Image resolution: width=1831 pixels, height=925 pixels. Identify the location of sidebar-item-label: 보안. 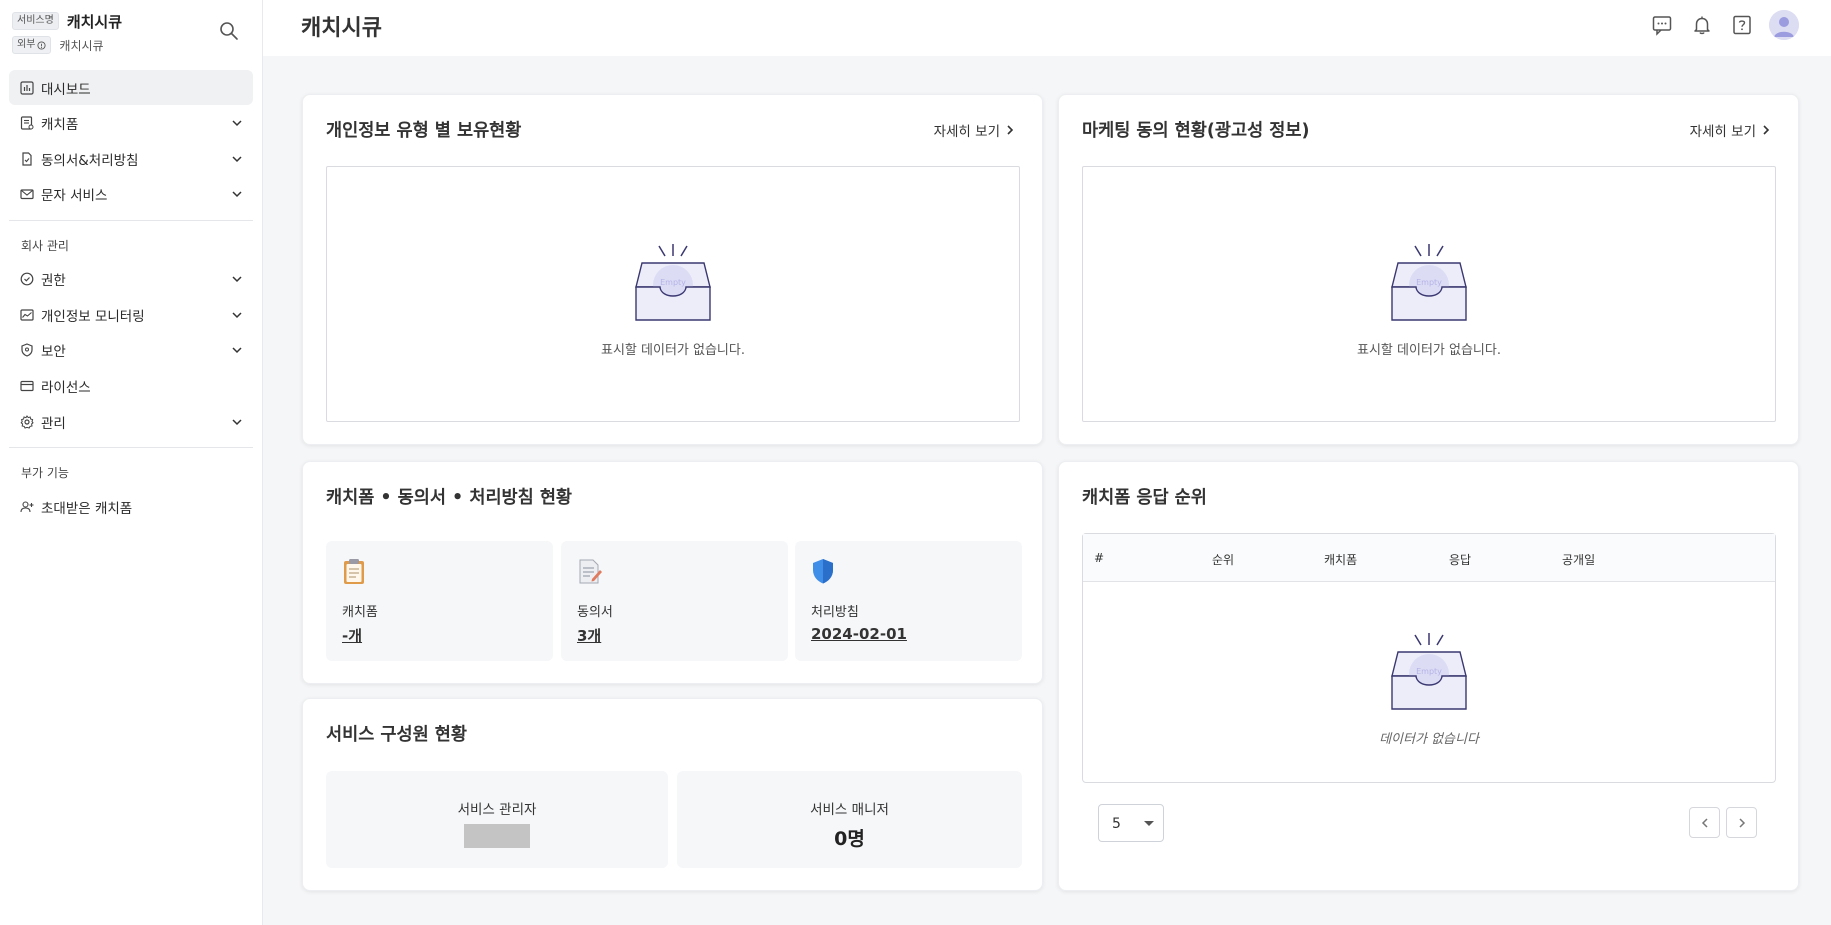
(53, 352).